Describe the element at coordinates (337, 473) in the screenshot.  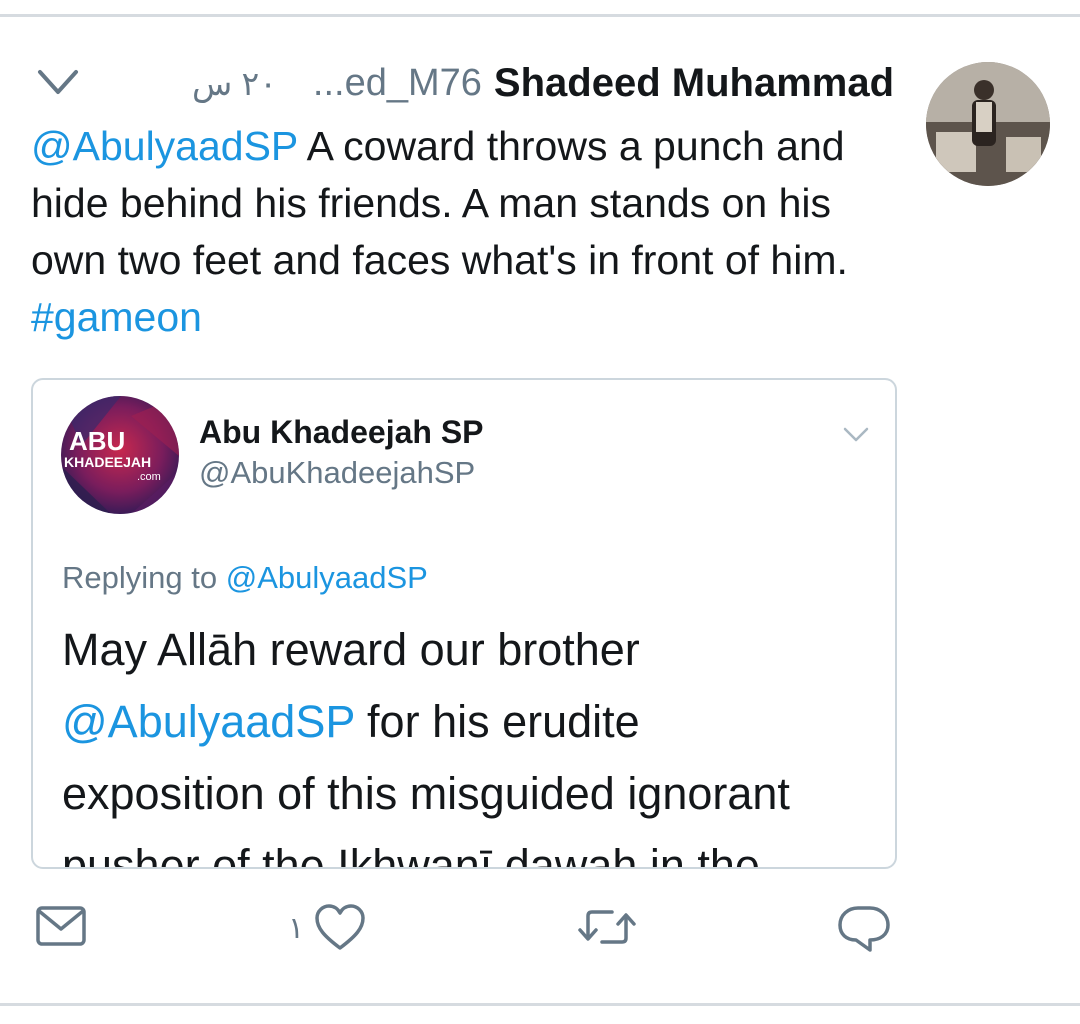
I see `quoted-author-handle: @AbuKhadeejahSP` at that location.